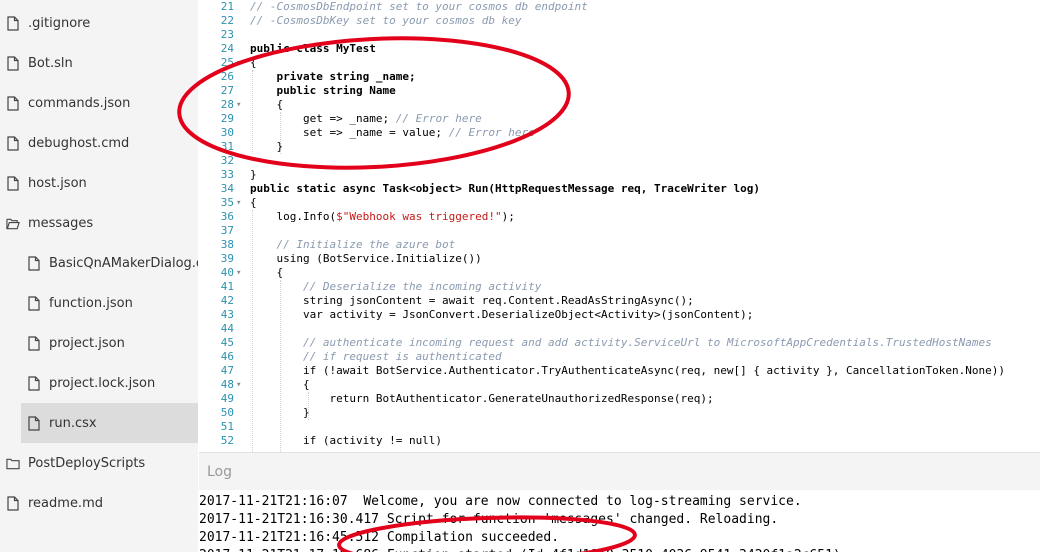 Image resolution: width=1040 pixels, height=552 pixels. What do you see at coordinates (349, 132) in the screenshot?
I see `code-token: set => _name = value;` at bounding box center [349, 132].